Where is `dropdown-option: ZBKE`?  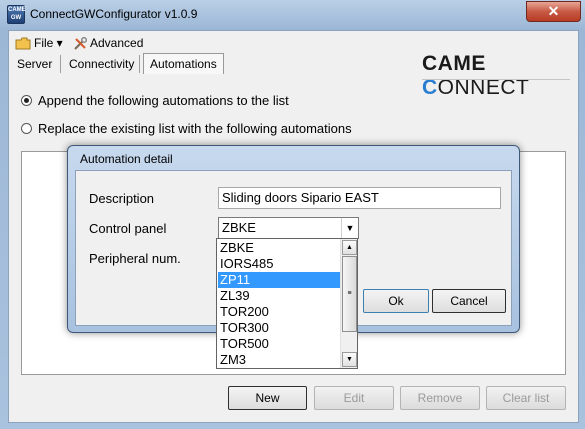 dropdown-option: ZBKE is located at coordinates (279, 248).